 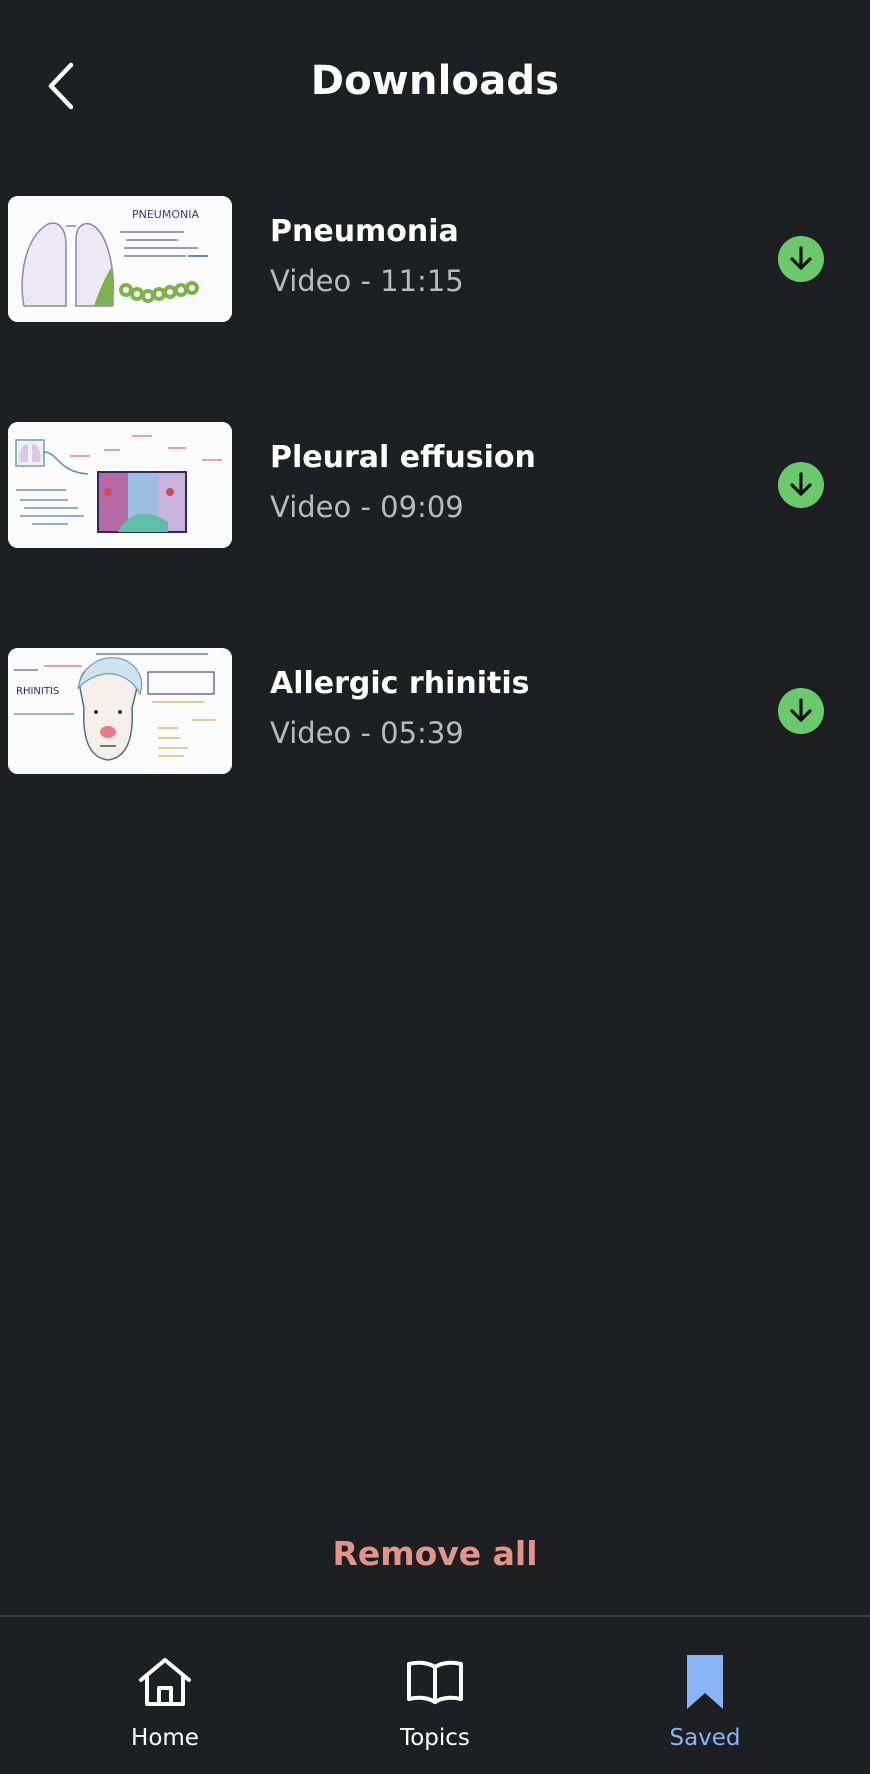 I want to click on download-item-pneumonia: PNEUMONIA Pneumonia Video - 11:15, so click(x=435, y=307).